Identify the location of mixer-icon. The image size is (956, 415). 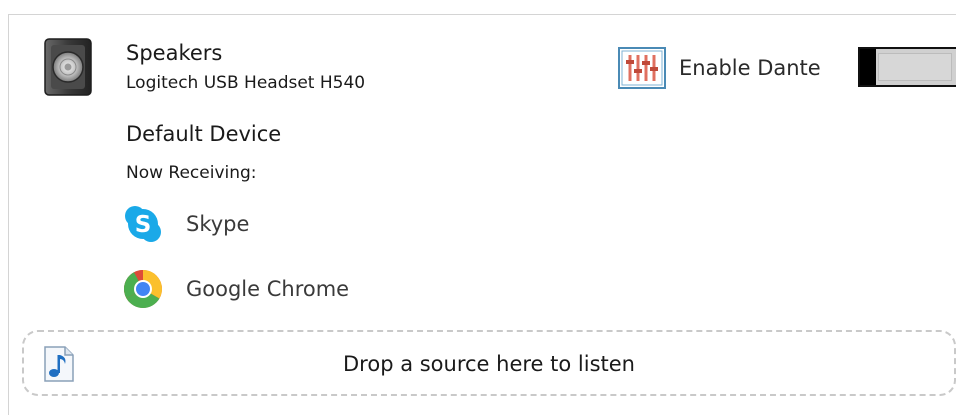
(642, 68).